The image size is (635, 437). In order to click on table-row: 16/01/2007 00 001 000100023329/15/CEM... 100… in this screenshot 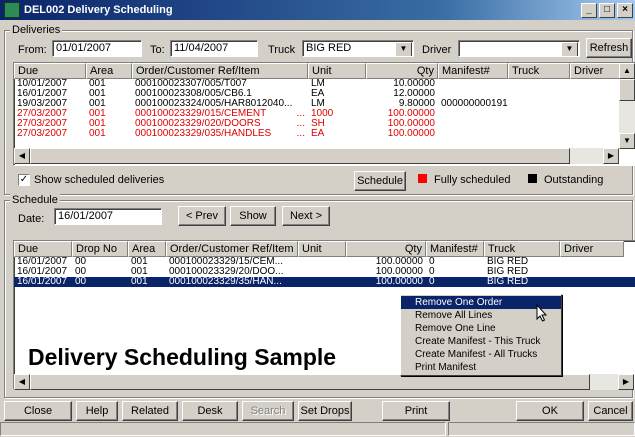, I will do `click(324, 262)`.